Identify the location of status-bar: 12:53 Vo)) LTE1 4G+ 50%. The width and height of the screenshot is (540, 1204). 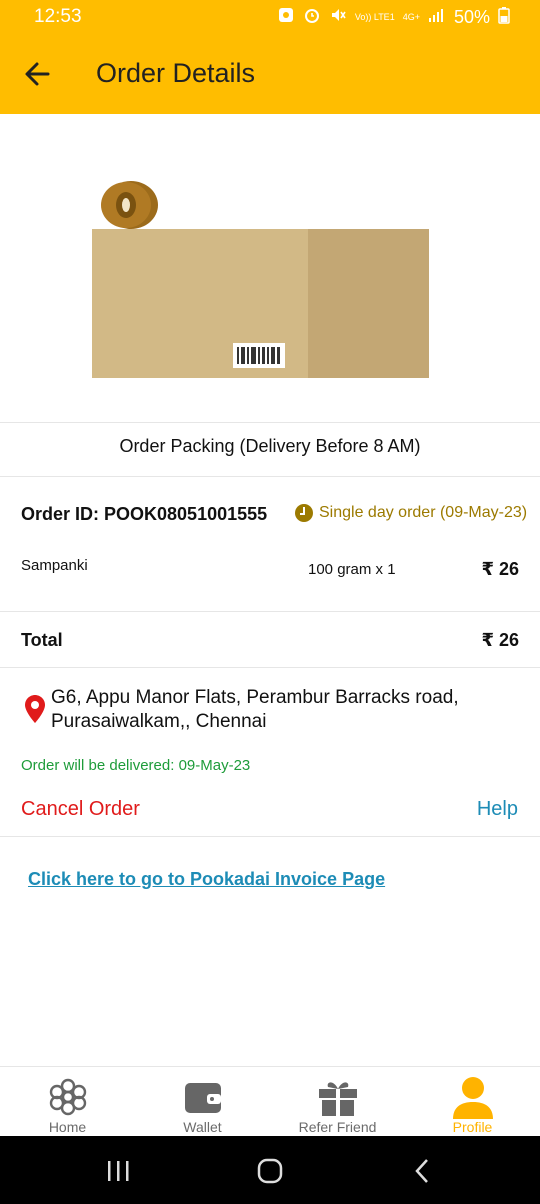
(270, 18).